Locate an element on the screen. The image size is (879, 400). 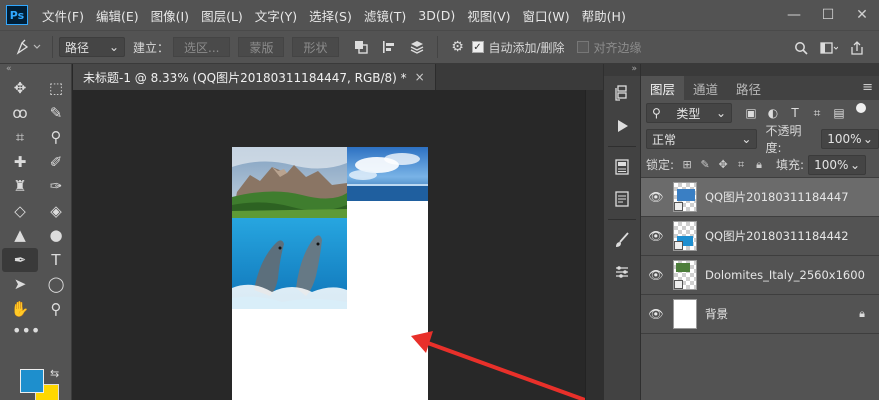
maximize-button: ☐ is located at coordinates (828, 15).